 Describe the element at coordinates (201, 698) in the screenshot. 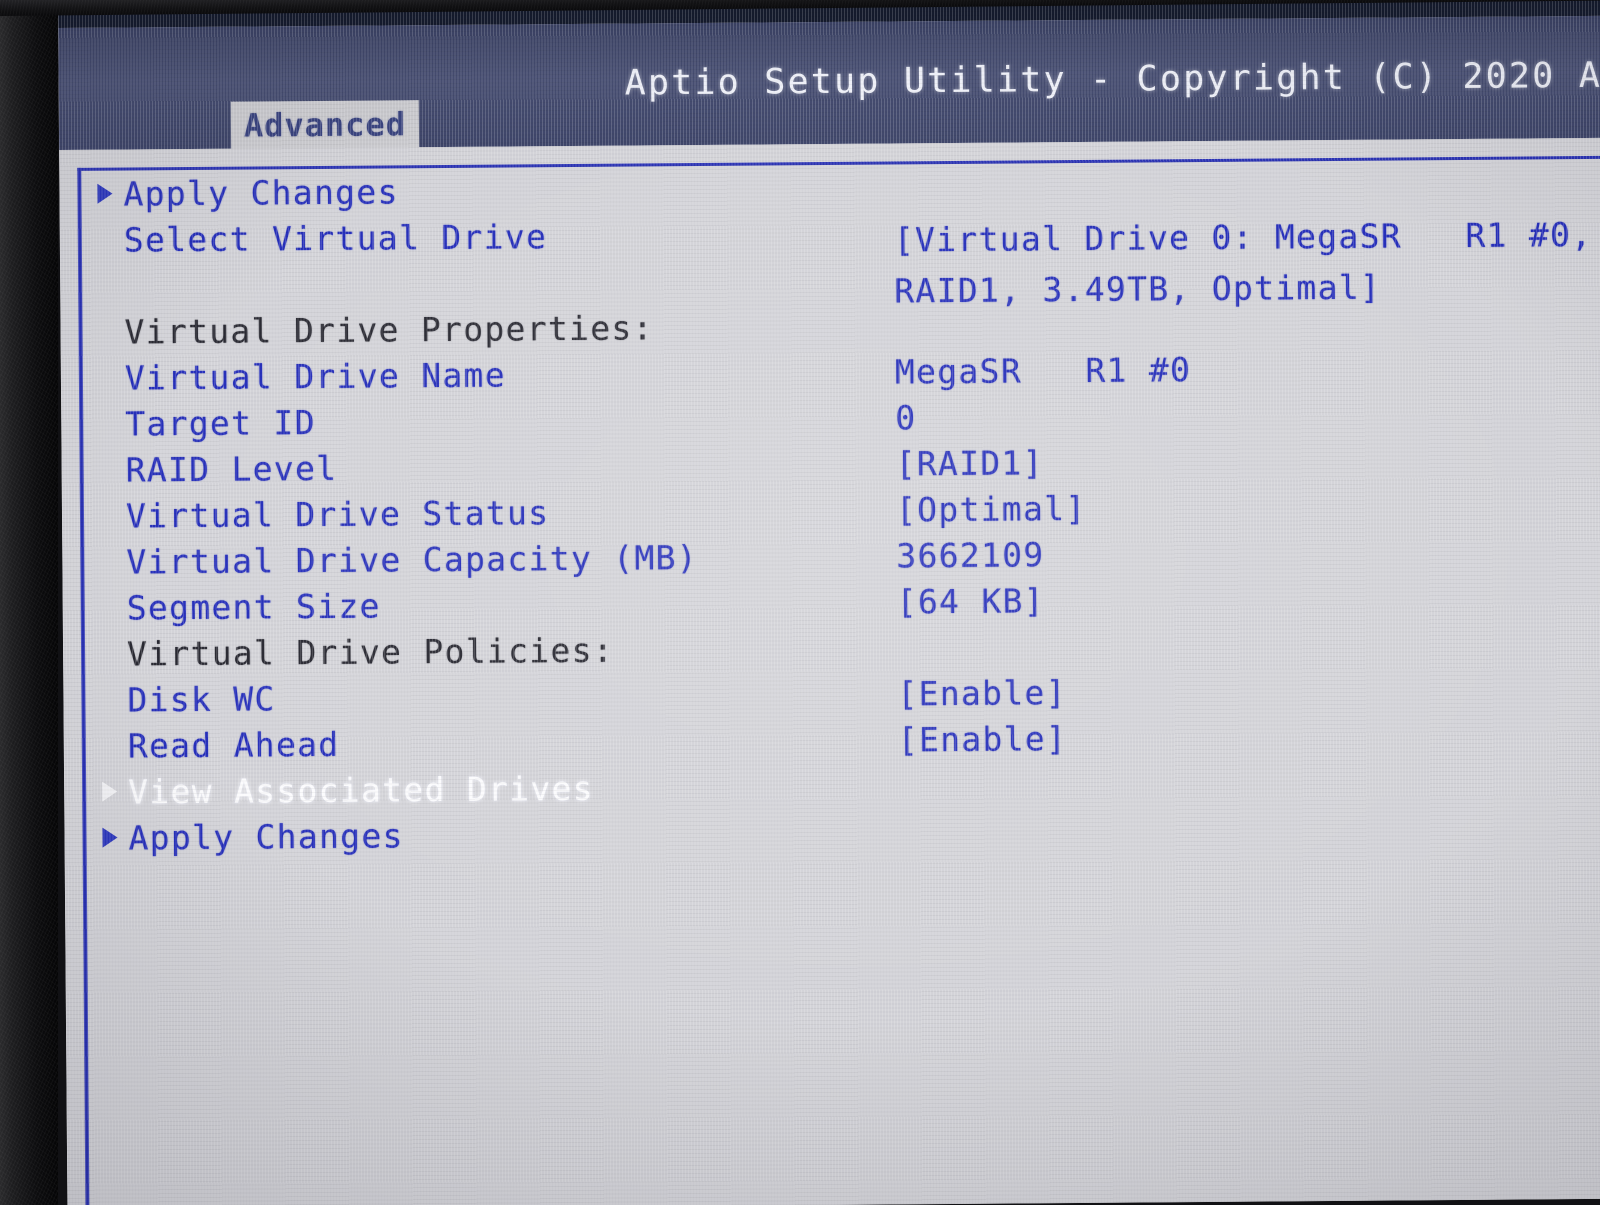

I see `menu-row-label: Disk WC` at that location.